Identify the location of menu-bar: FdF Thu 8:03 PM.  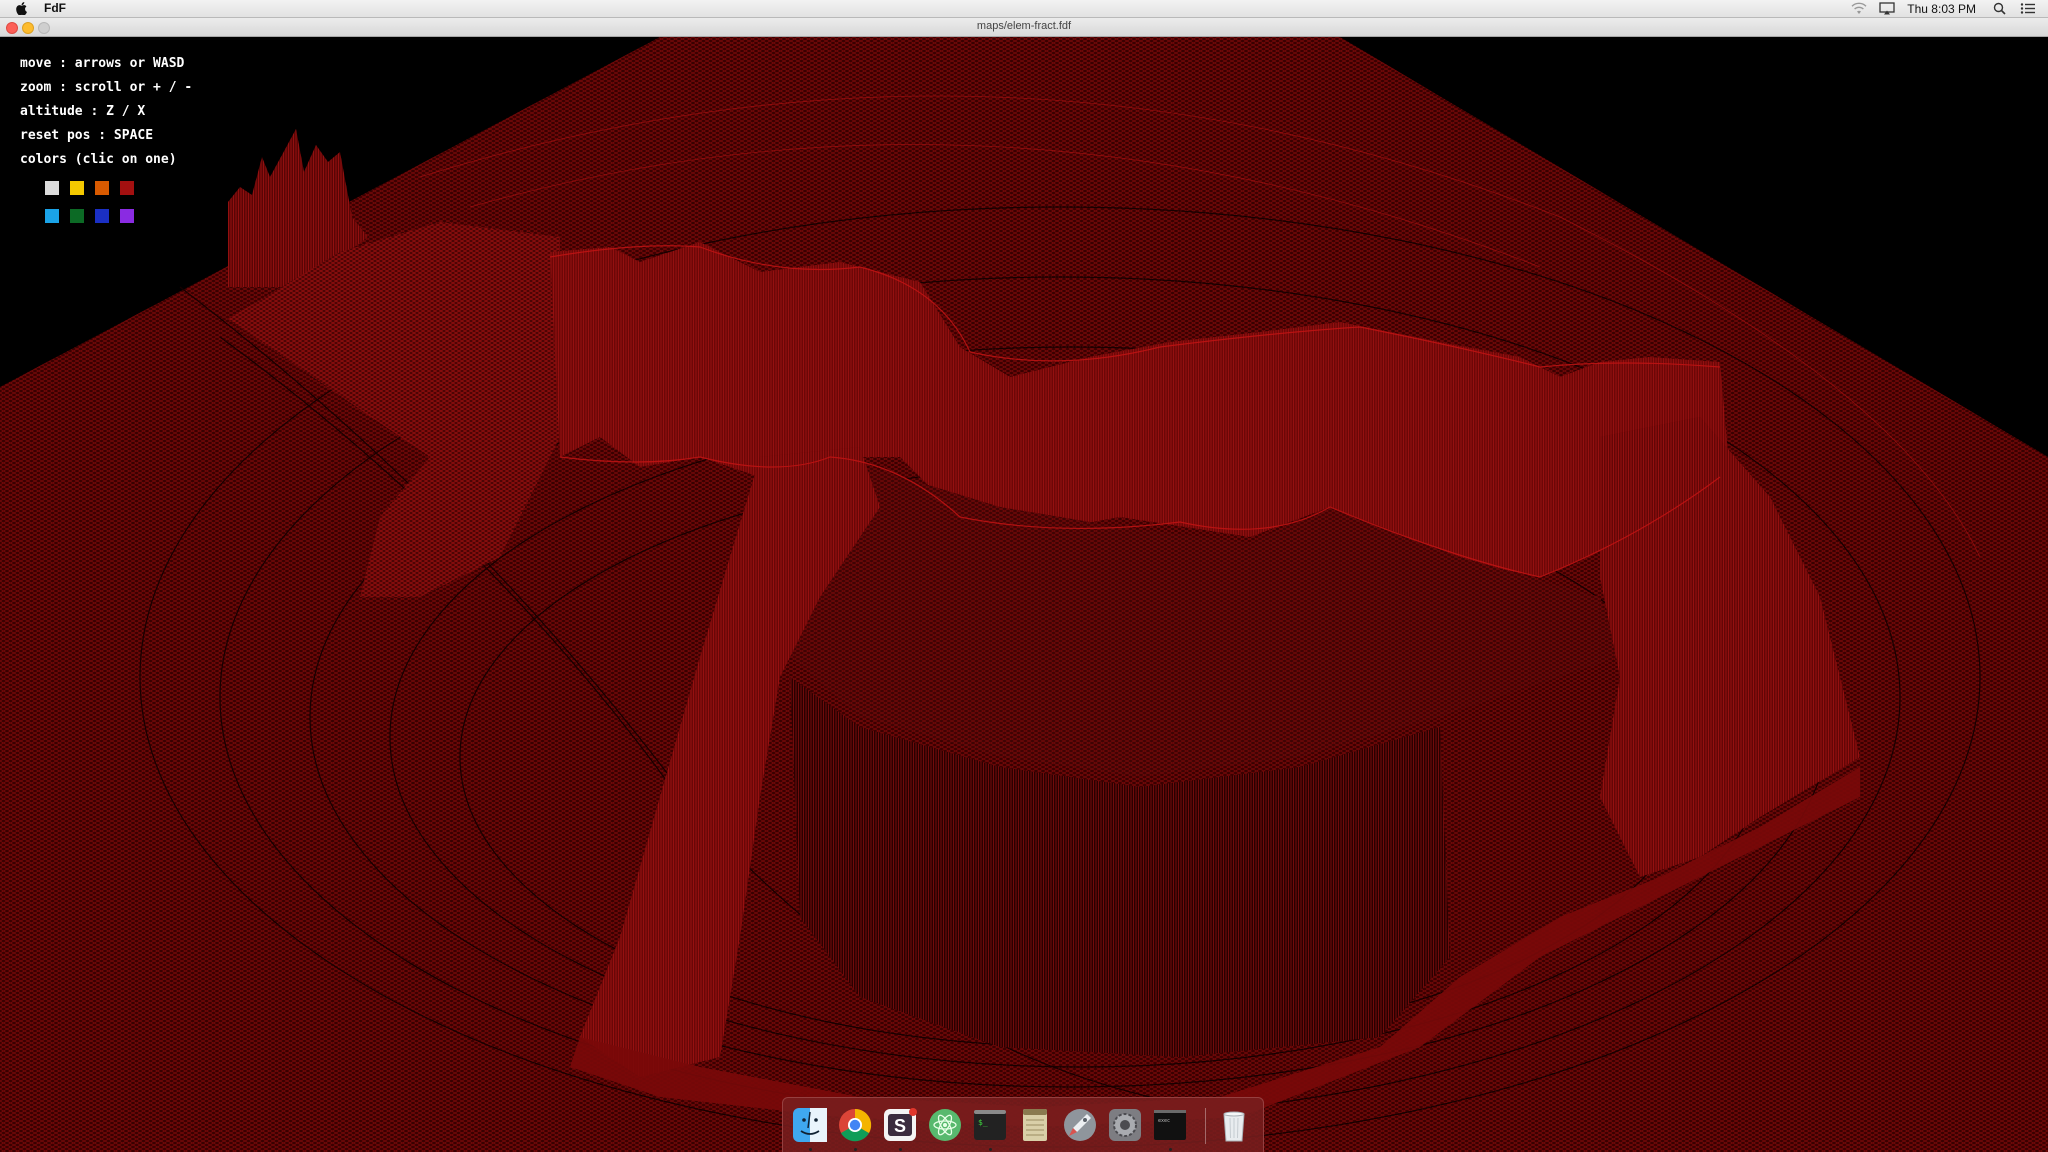
(1024, 9).